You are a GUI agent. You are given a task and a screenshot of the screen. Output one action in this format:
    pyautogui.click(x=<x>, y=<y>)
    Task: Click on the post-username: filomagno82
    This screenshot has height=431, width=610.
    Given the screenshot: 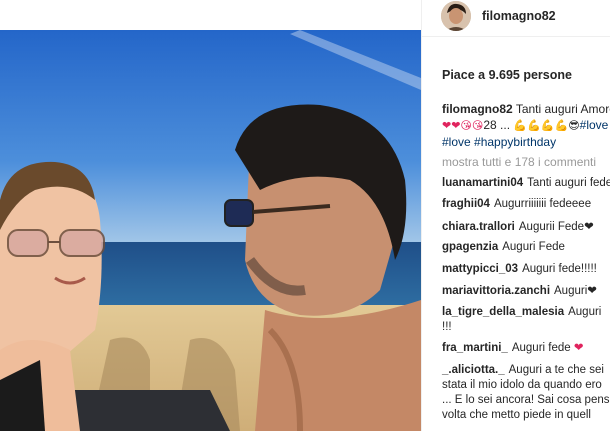 What is the action you would take?
    pyautogui.click(x=519, y=16)
    